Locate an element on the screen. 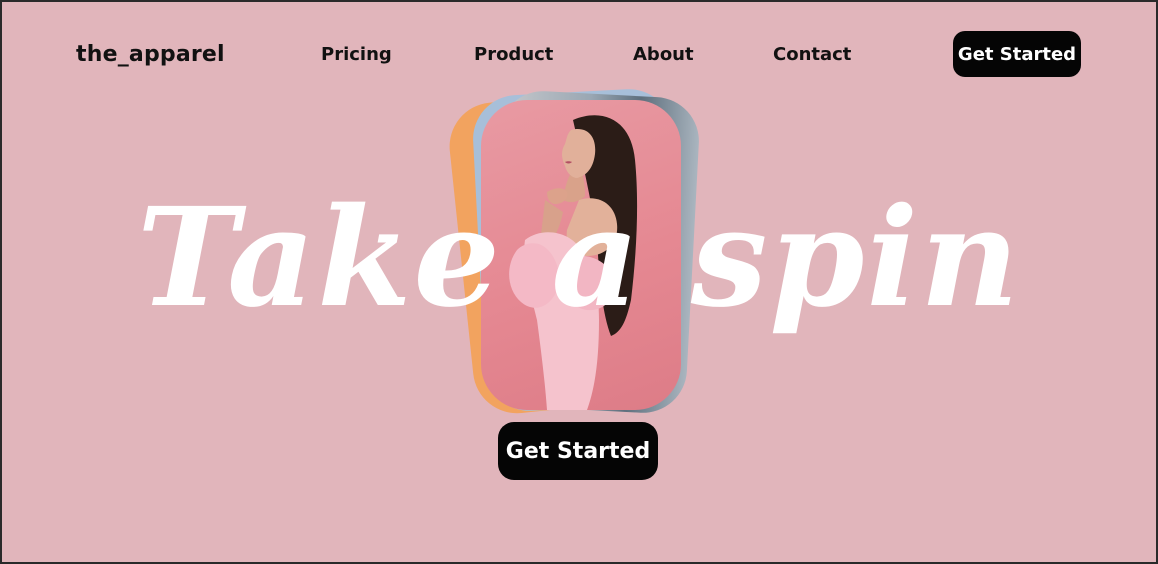 Image resolution: width=1158 pixels, height=564 pixels. nav-link-about: About is located at coordinates (663, 54).